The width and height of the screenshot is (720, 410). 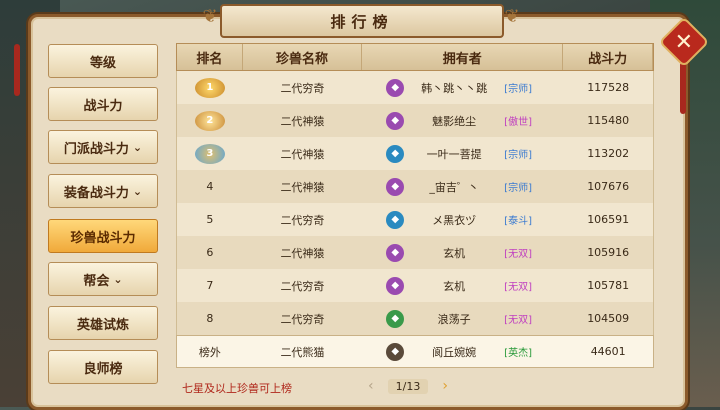 What do you see at coordinates (608, 120) in the screenshot?
I see `power-value: 115480` at bounding box center [608, 120].